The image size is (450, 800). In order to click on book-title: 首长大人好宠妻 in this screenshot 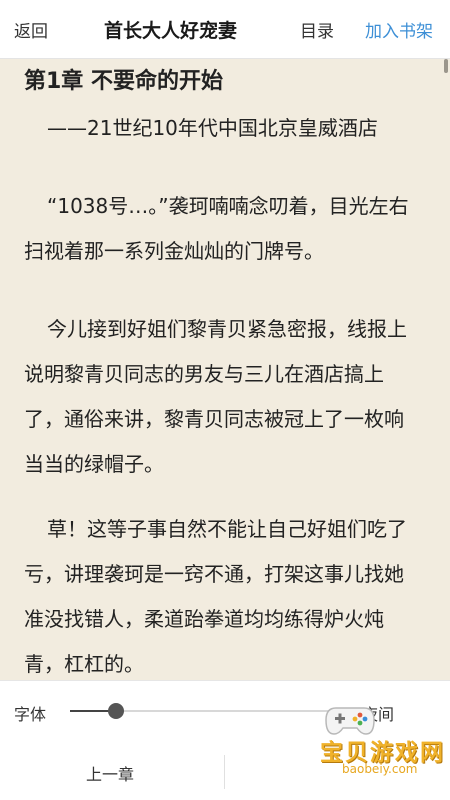, I will do `click(171, 31)`.